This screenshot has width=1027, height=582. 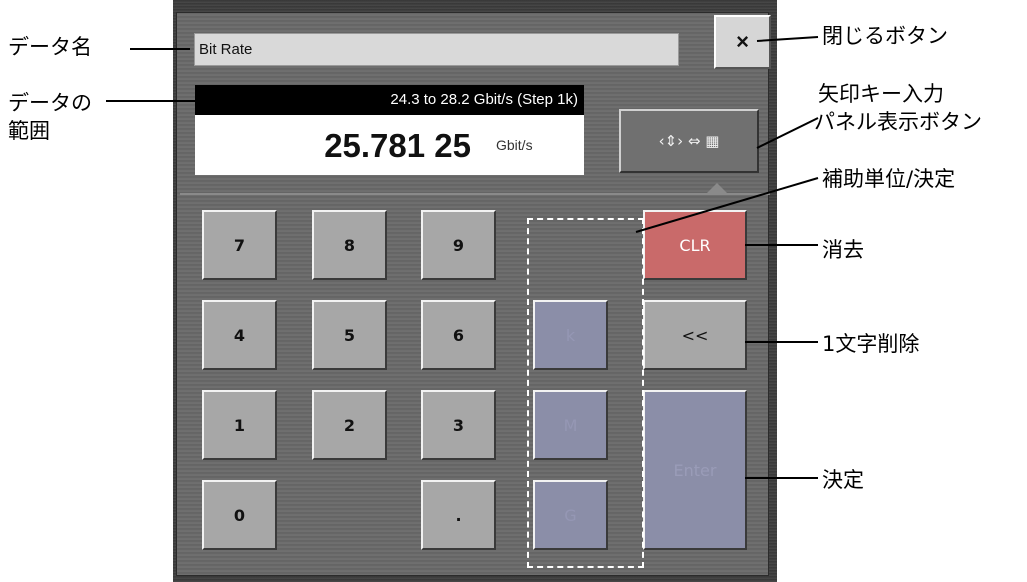 I want to click on data-name-field: Bit Rate, so click(x=436, y=49).